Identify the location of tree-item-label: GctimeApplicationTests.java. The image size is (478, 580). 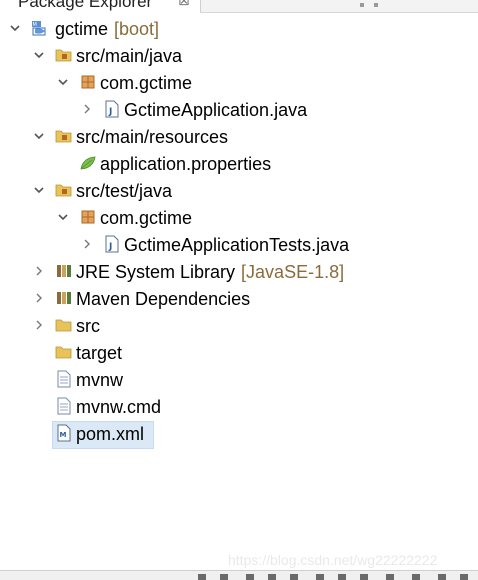
(237, 245).